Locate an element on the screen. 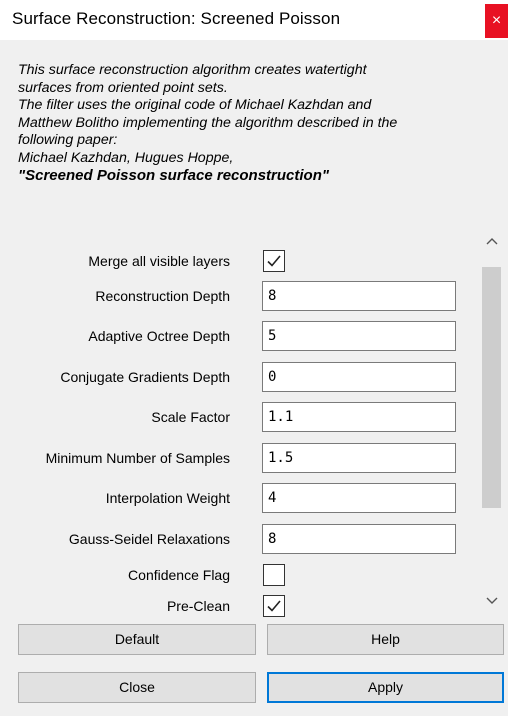 This screenshot has height=716, width=508. gauss-seidel-label: Gauss-Seidel Relaxations is located at coordinates (149, 539).